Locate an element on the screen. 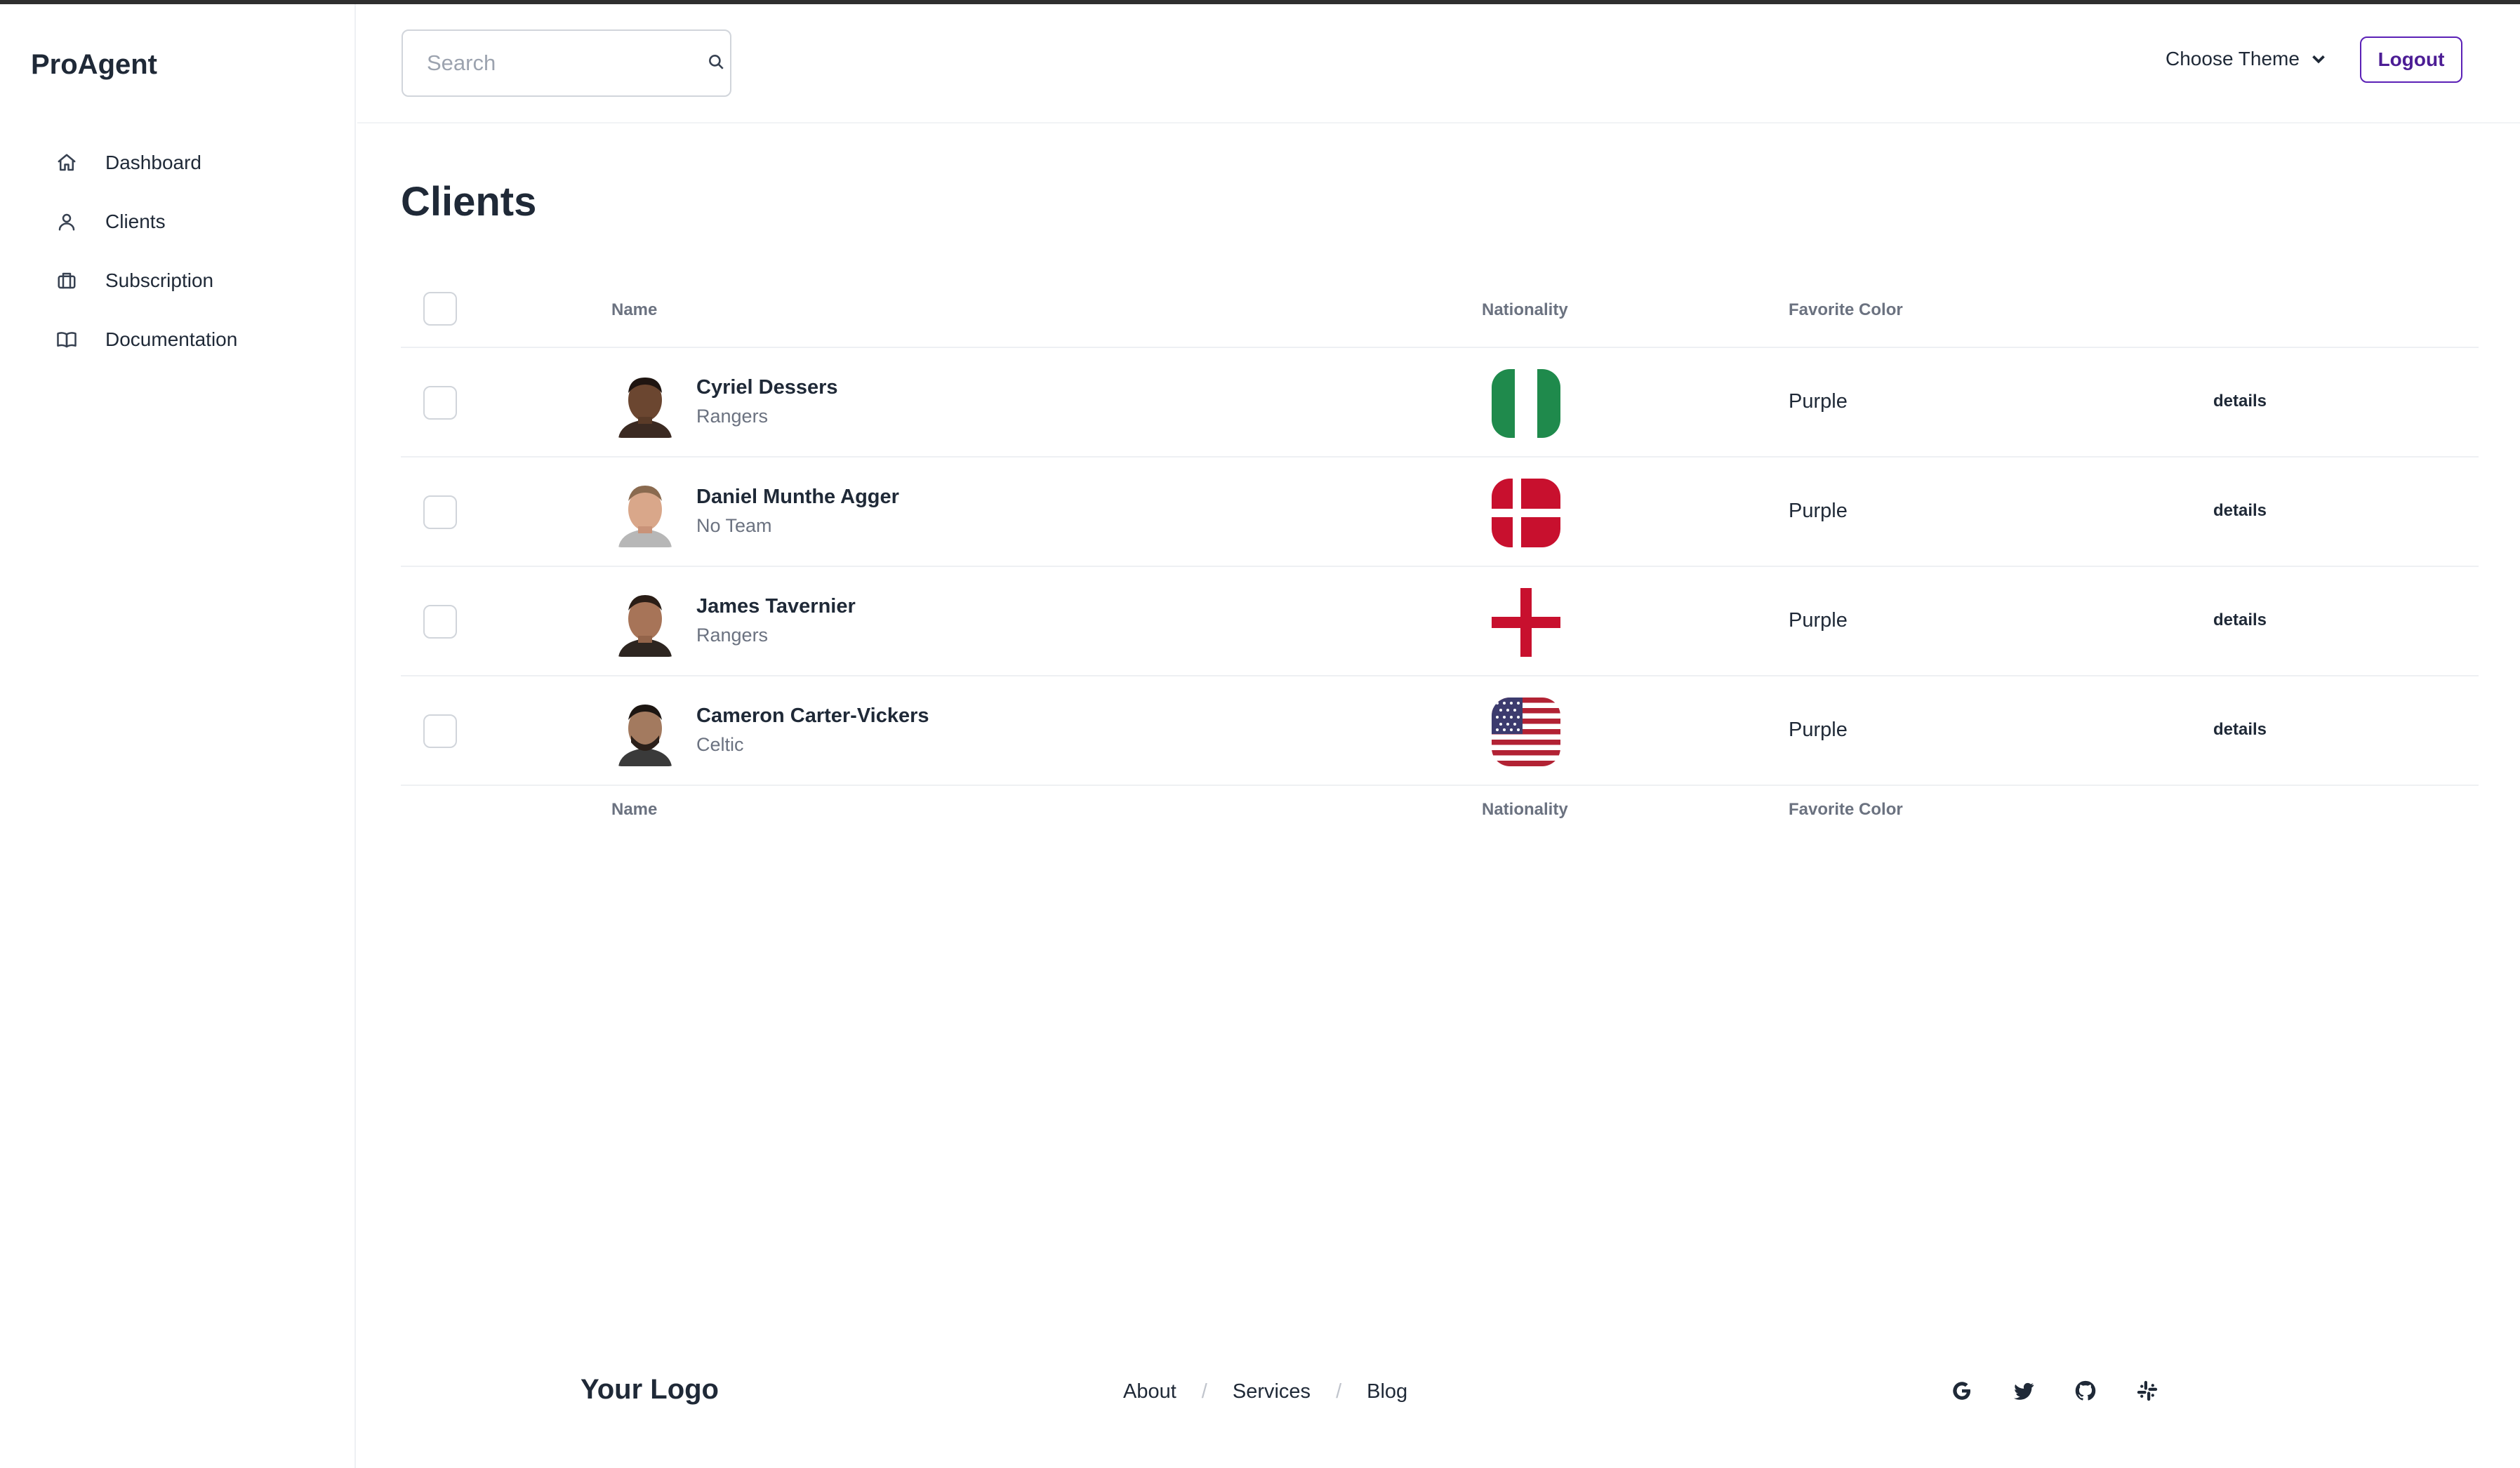  usa-flag-icon is located at coordinates (1526, 732).